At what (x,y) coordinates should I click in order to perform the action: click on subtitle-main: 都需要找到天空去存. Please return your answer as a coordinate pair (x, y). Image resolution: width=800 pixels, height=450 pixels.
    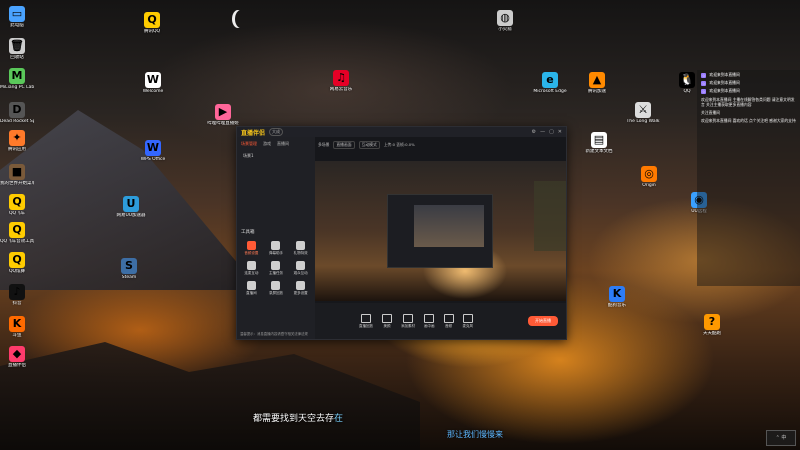
    Looking at the image, I should click on (294, 419).